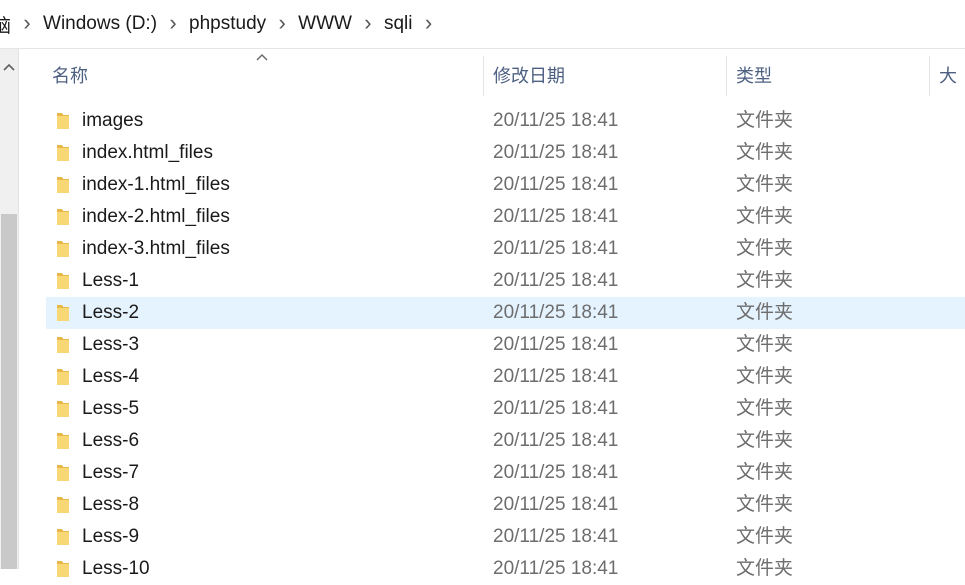  Describe the element at coordinates (111, 440) in the screenshot. I see `file-name: Less-6` at that location.